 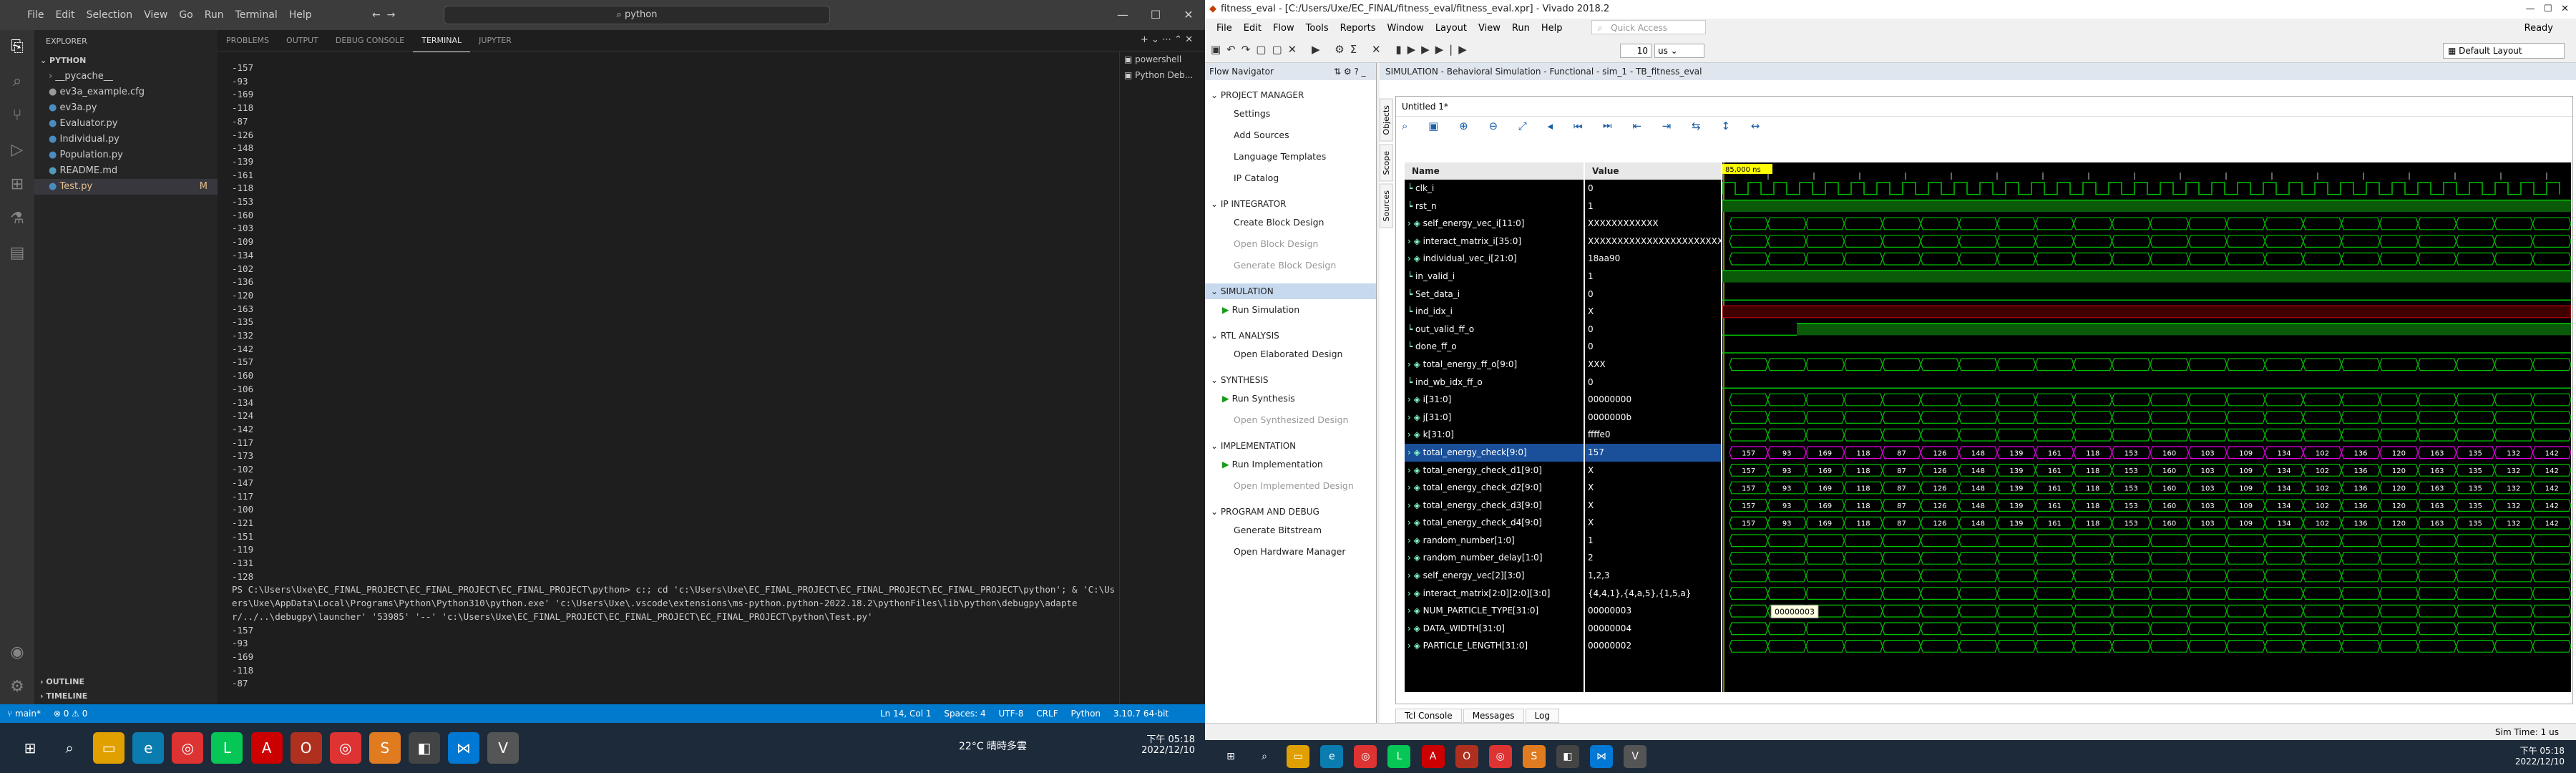 What do you see at coordinates (300, 15) in the screenshot?
I see `menu-help: Help` at bounding box center [300, 15].